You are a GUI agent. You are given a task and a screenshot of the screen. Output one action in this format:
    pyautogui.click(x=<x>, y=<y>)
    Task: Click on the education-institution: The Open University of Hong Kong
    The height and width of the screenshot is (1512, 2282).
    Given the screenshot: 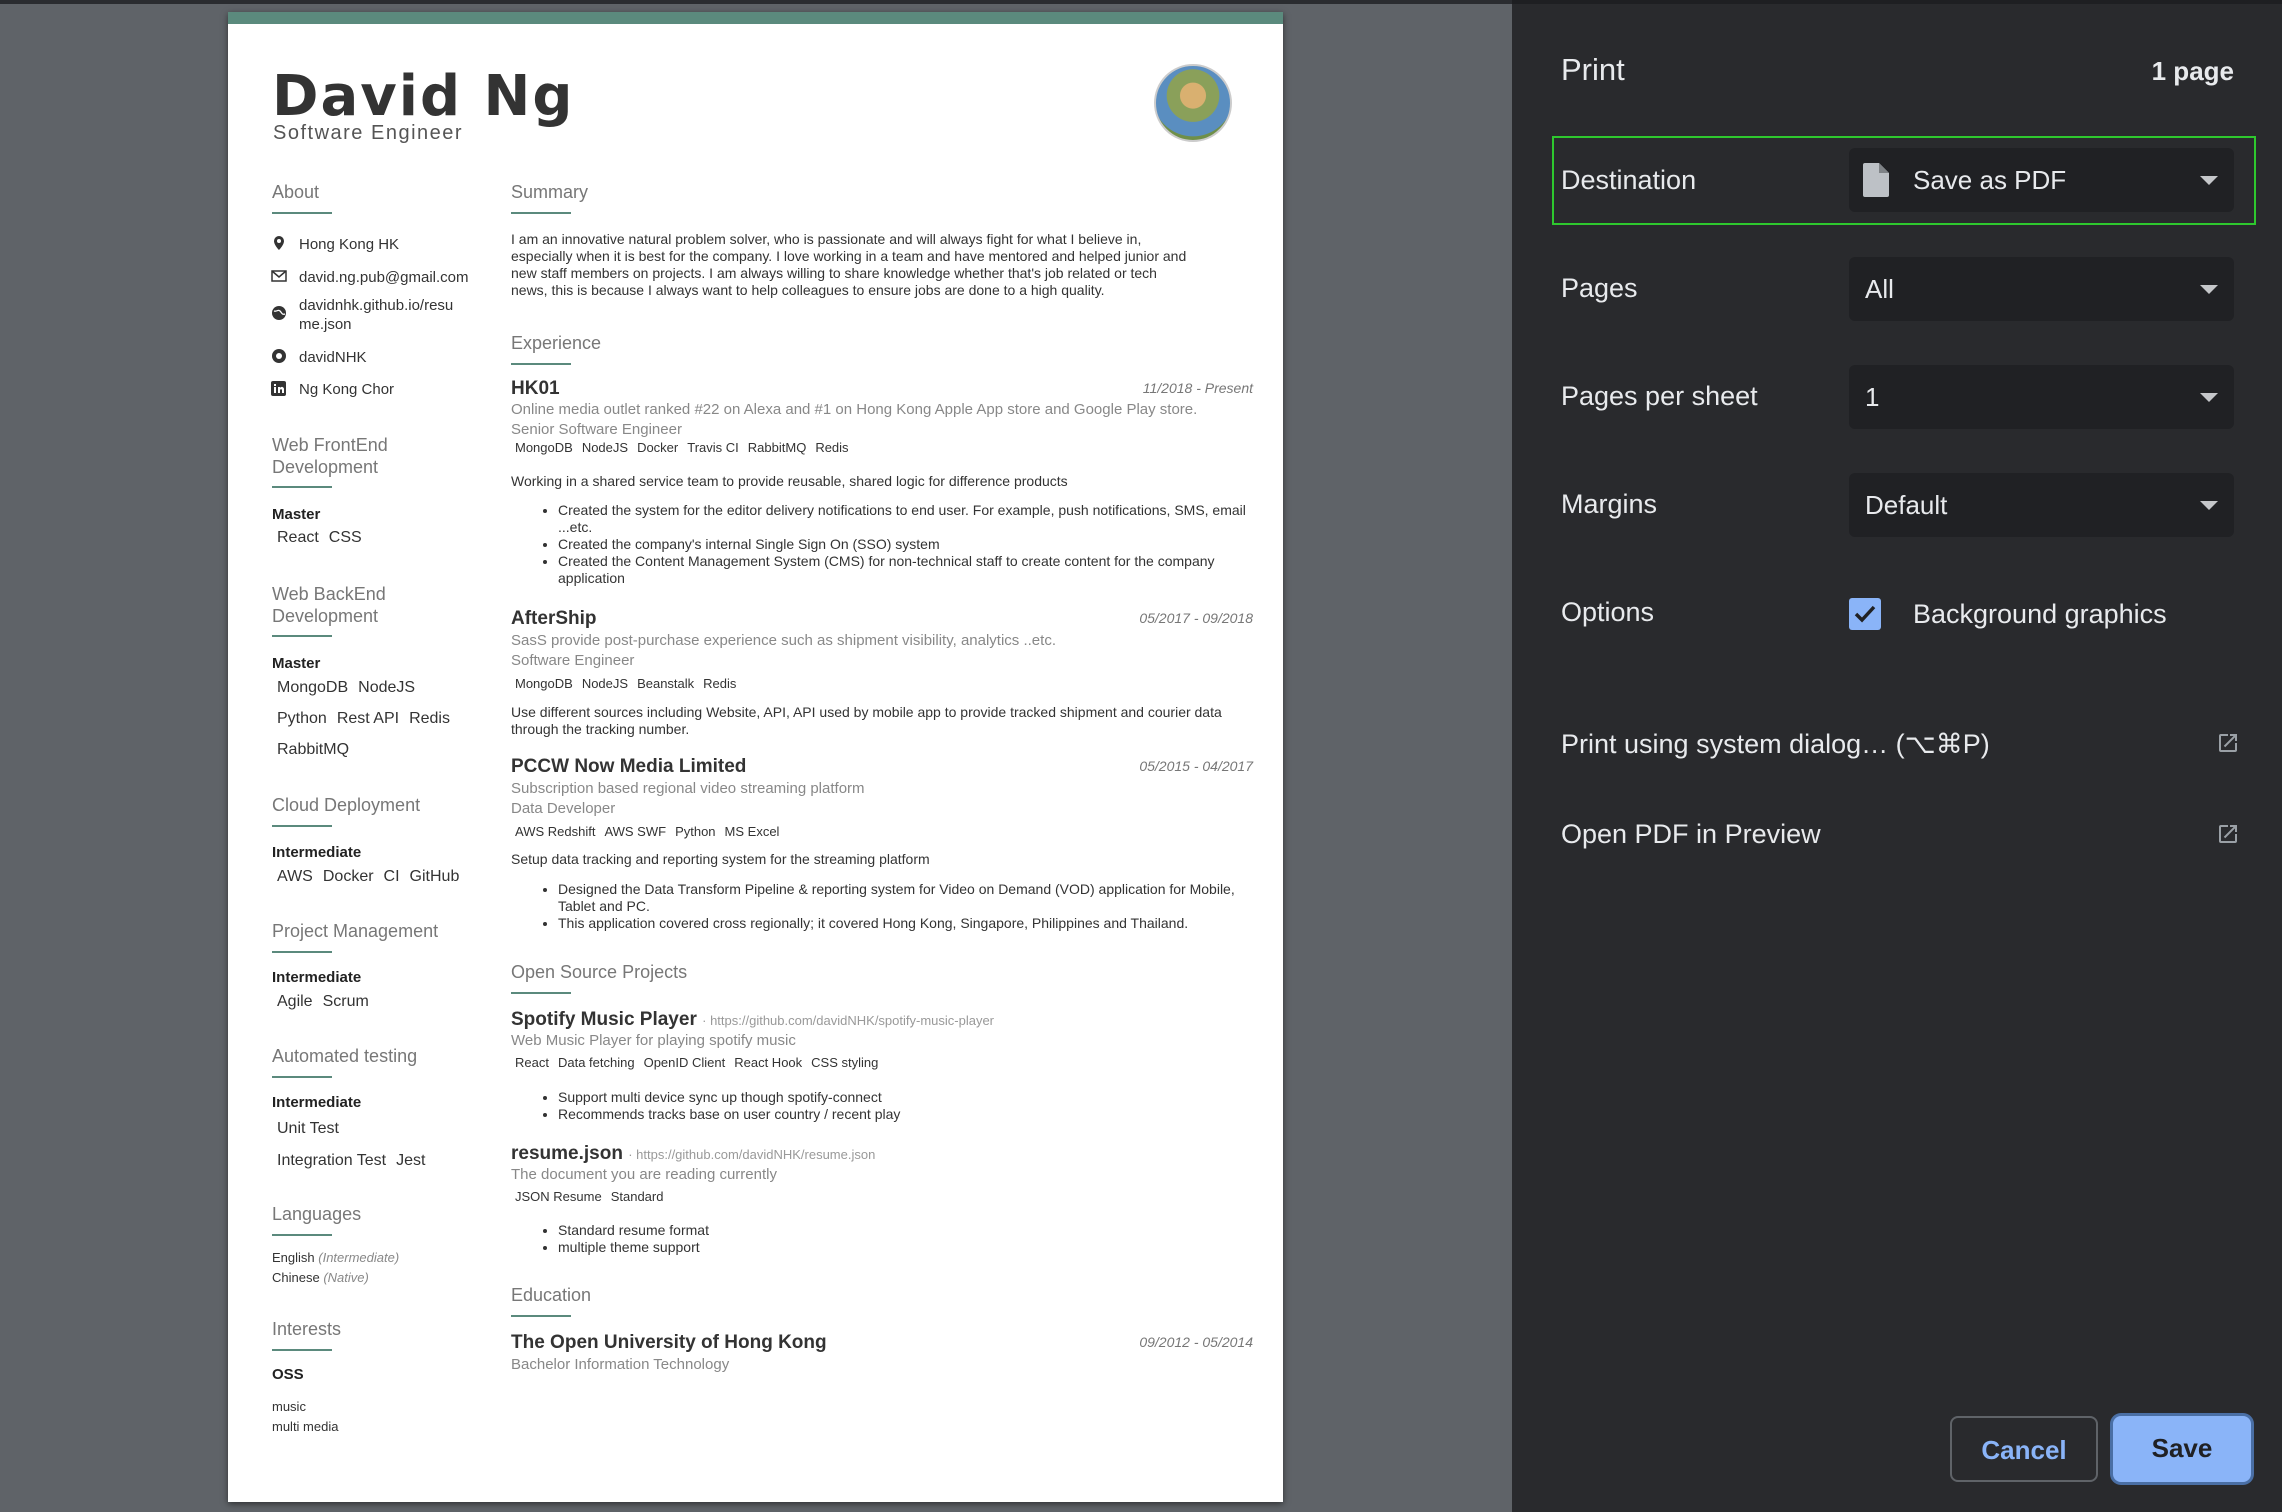 What is the action you would take?
    pyautogui.click(x=669, y=1342)
    